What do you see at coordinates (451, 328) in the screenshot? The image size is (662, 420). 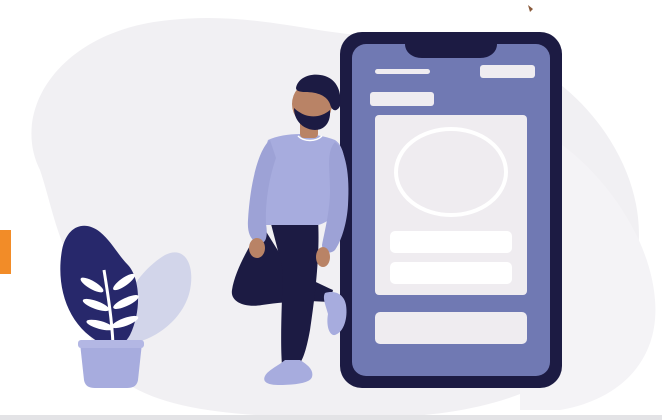 I see `phone-button` at bounding box center [451, 328].